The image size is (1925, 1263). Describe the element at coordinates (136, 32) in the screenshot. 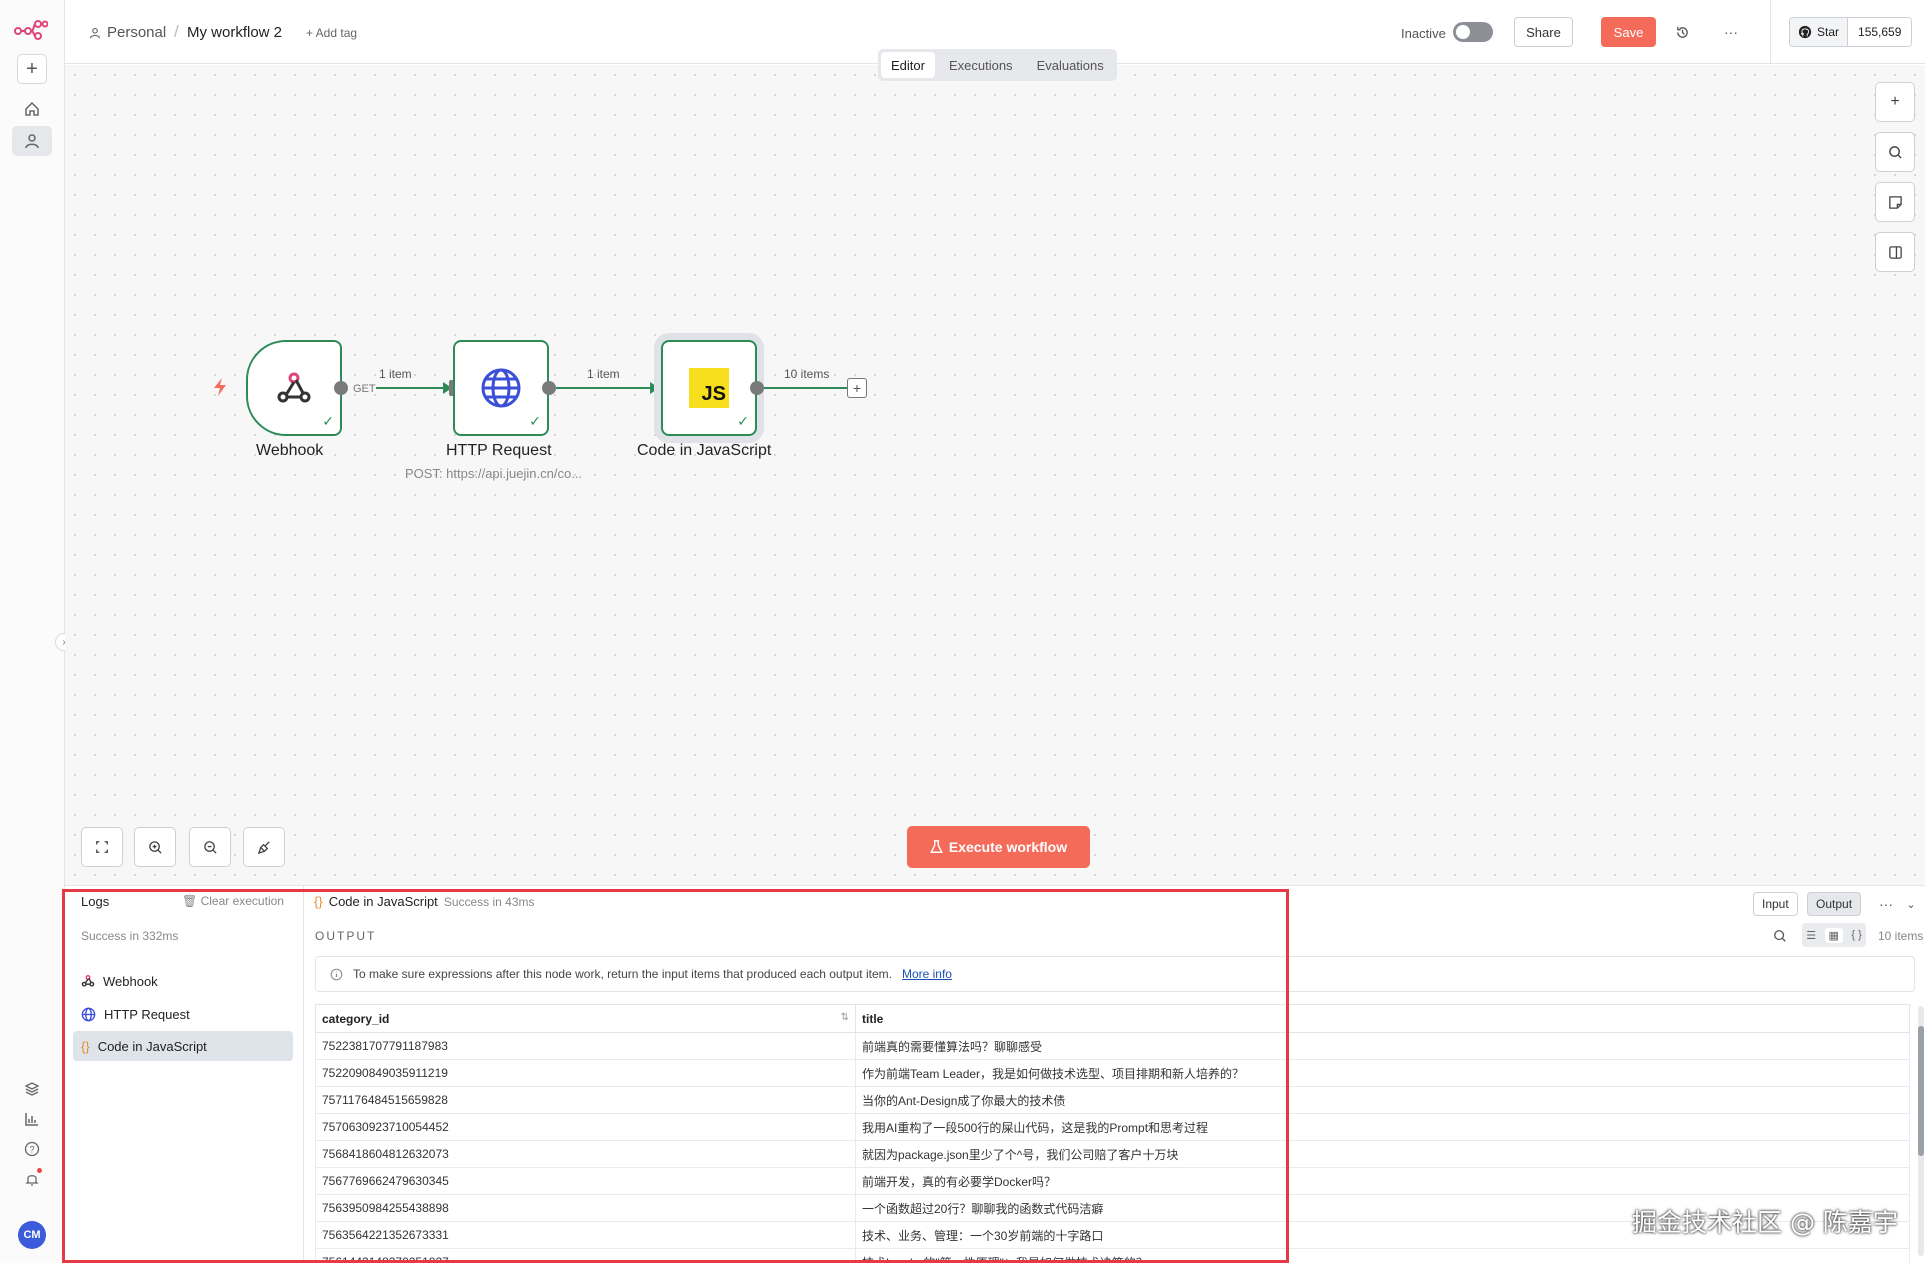

I see `breadcrumb-owner: Personal` at that location.